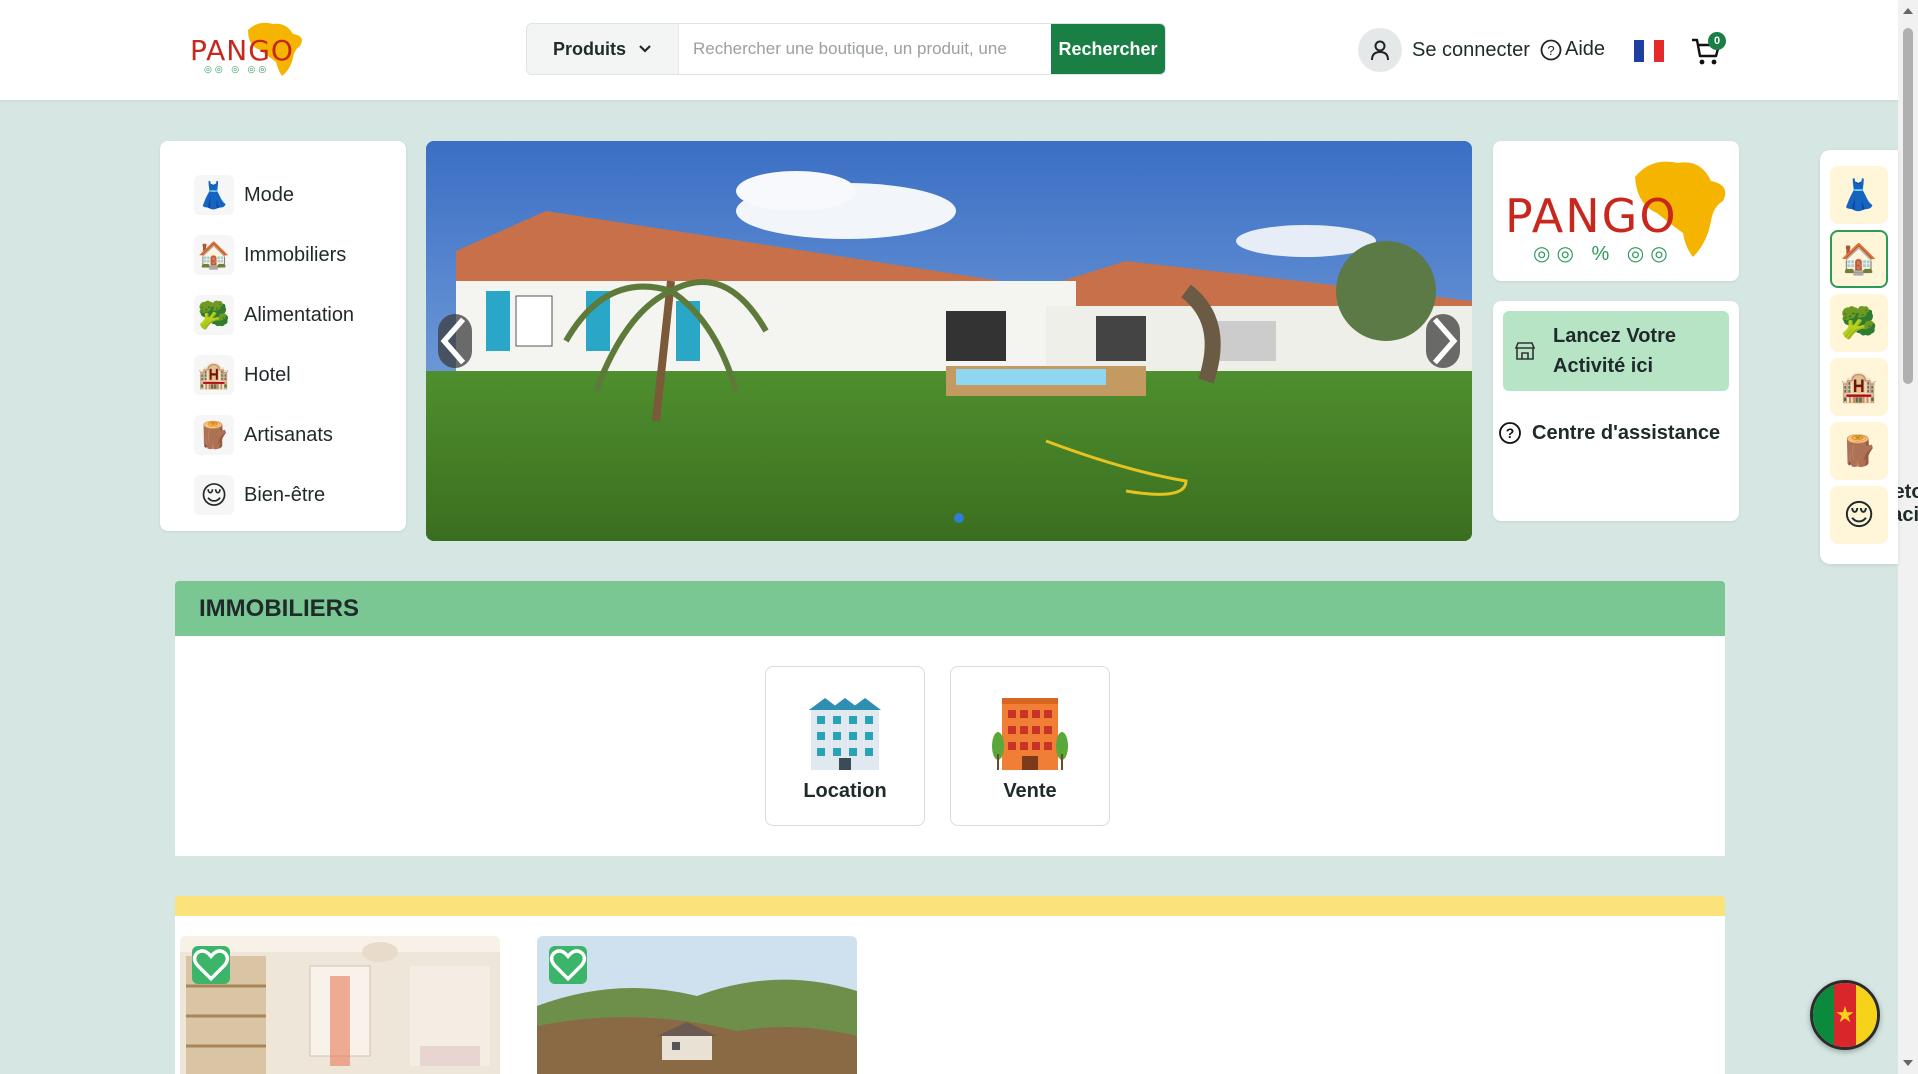 The width and height of the screenshot is (1918, 1074). What do you see at coordinates (1591, 216) in the screenshot?
I see `logo-text-large: PANGO` at bounding box center [1591, 216].